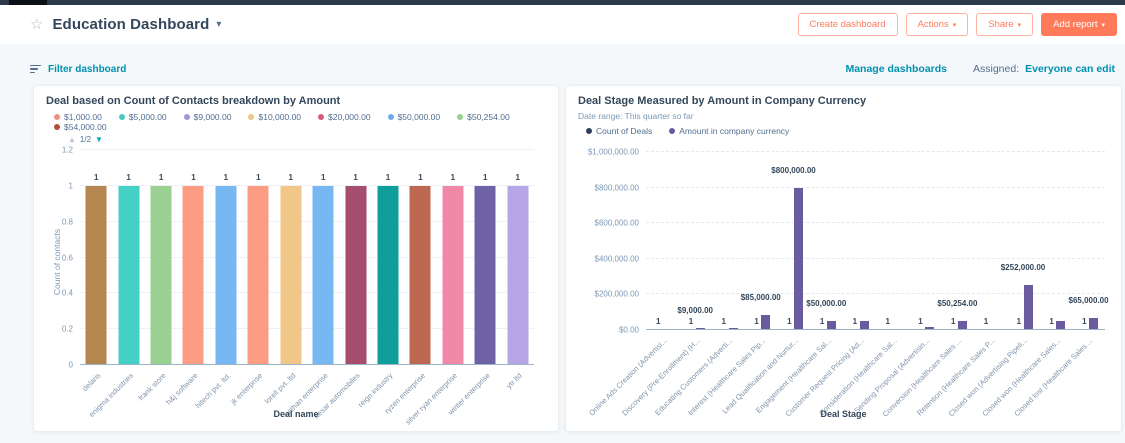 This screenshot has width=1125, height=443. What do you see at coordinates (843, 414) in the screenshot?
I see `x-axis-title: Deal Stage` at bounding box center [843, 414].